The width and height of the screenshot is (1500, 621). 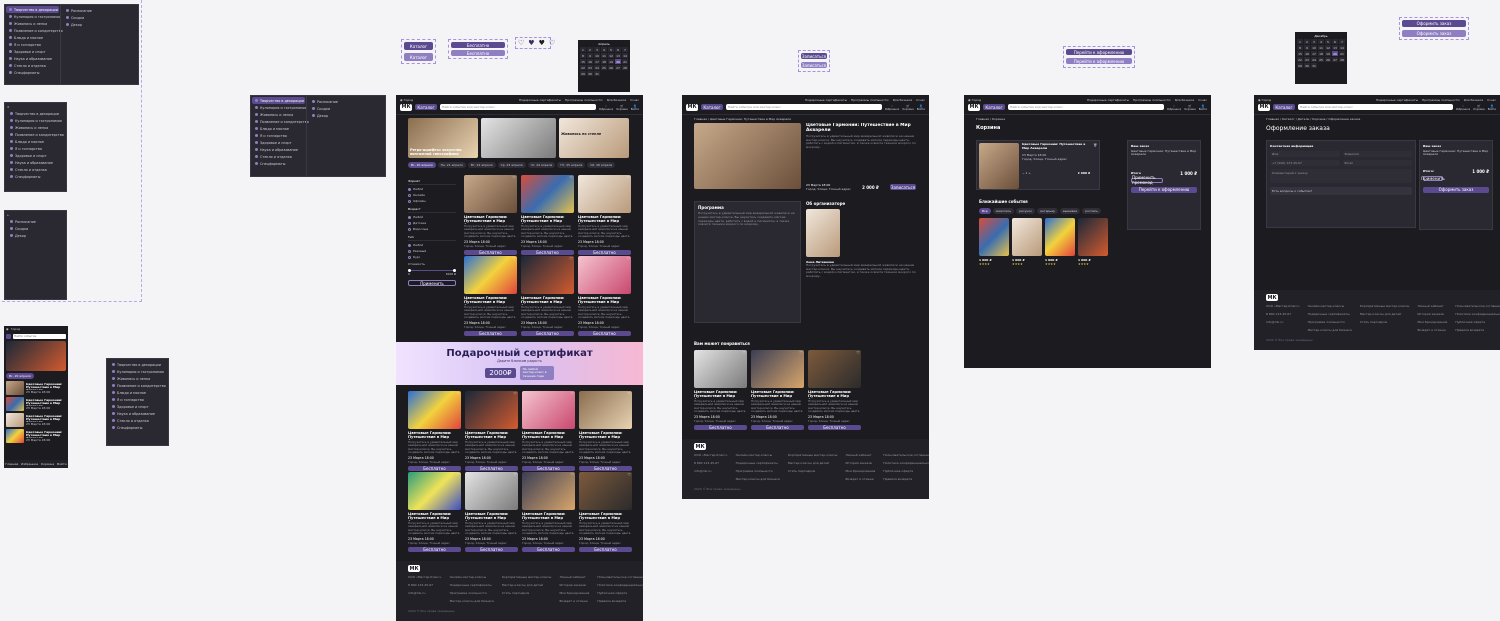 I want to click on calendar-day: 17, so click(x=597, y=61).